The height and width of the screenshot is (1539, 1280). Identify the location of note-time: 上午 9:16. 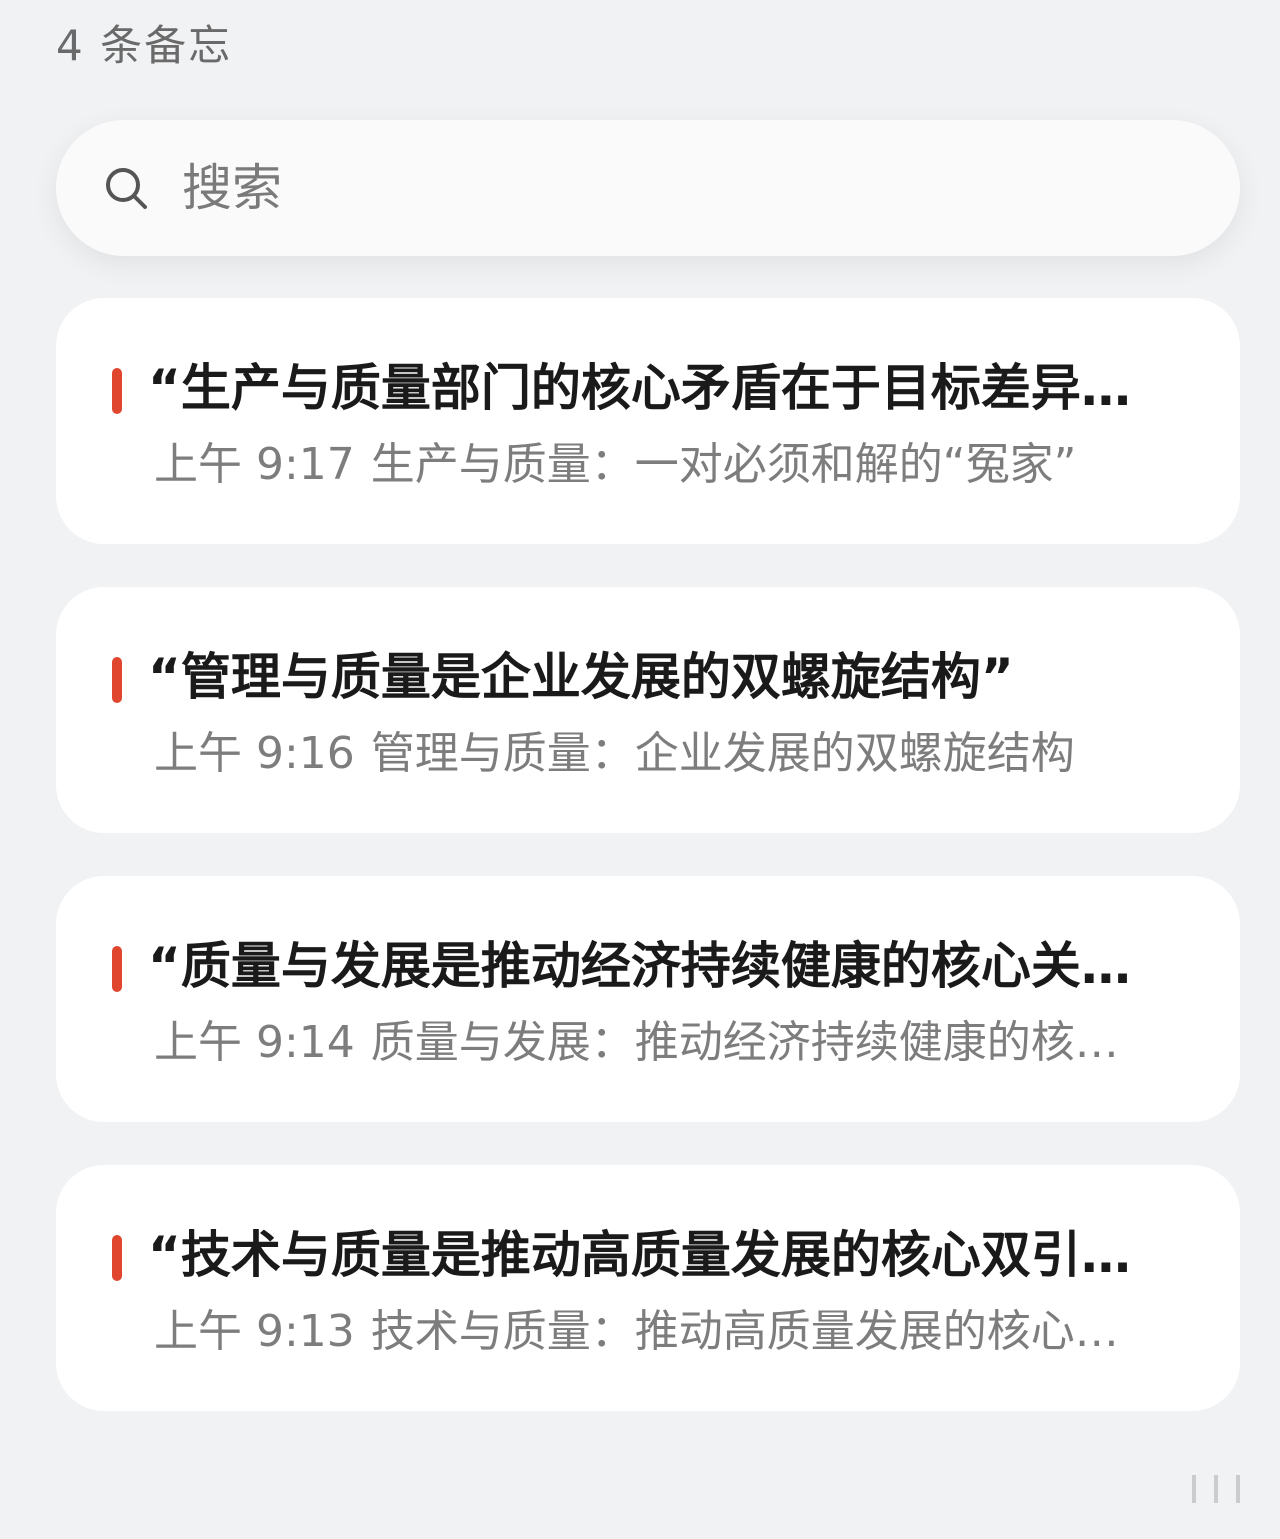
(254, 753).